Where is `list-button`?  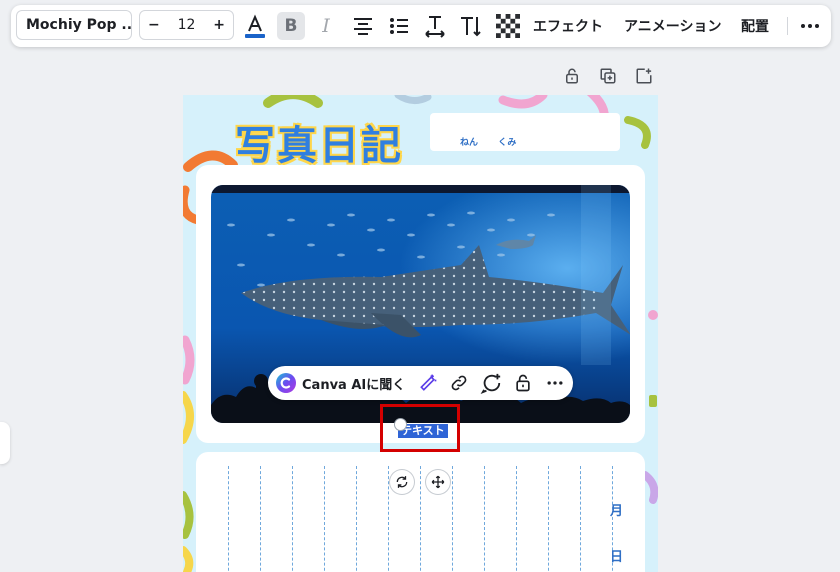 list-button is located at coordinates (399, 26).